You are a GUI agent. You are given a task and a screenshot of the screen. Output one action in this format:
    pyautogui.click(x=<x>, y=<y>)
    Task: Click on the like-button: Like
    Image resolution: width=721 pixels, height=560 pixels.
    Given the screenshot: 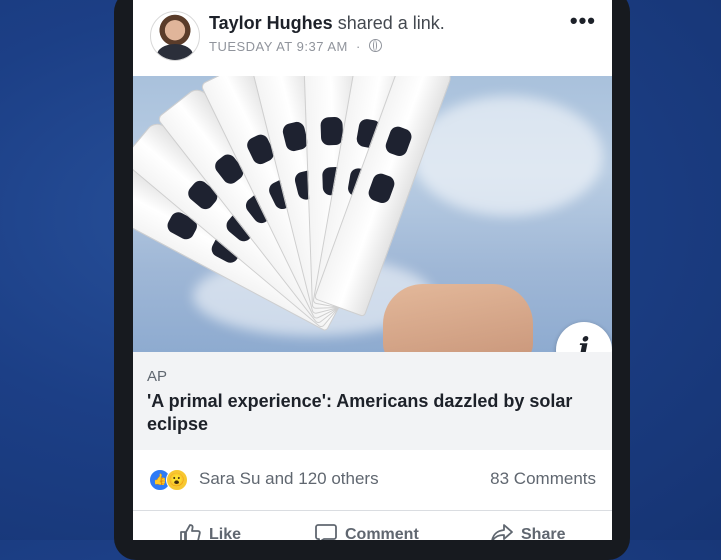 What is the action you would take?
    pyautogui.click(x=210, y=531)
    